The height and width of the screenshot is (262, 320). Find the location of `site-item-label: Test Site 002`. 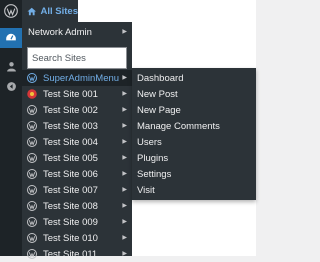

site-item-label: Test Site 002 is located at coordinates (70, 110).